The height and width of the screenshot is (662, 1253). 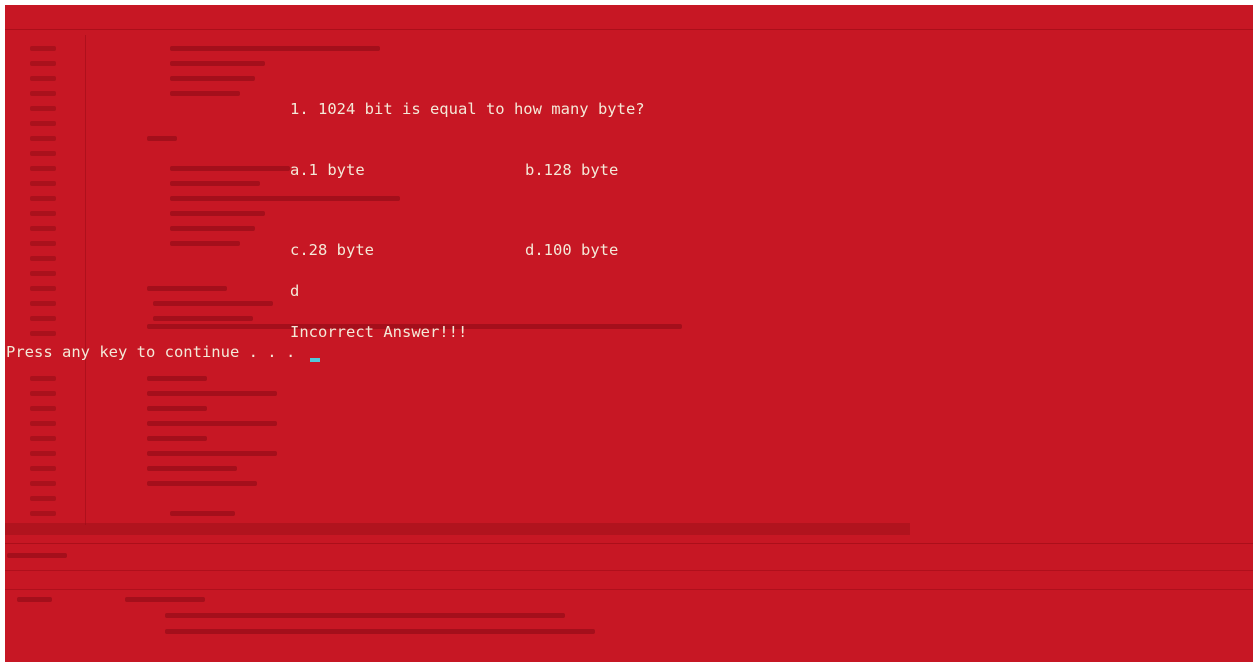 What do you see at coordinates (45, 280) in the screenshot?
I see `ghost-line-gutter` at bounding box center [45, 280].